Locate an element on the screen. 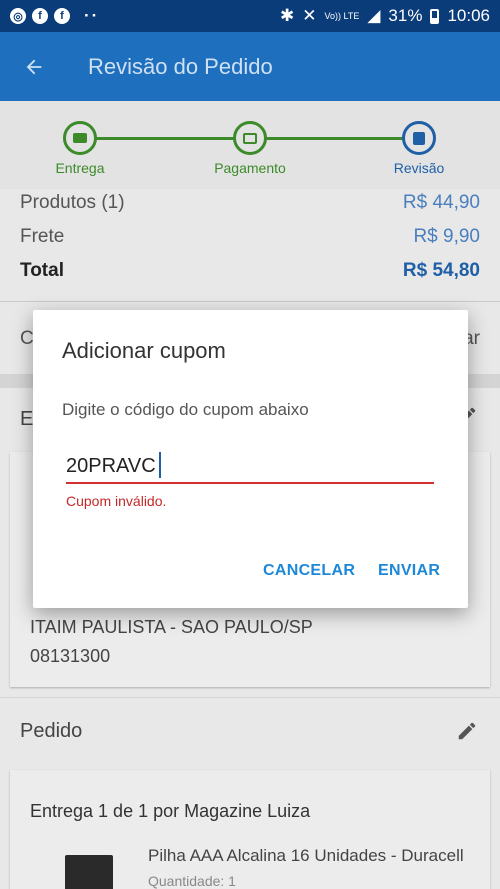  truck-icon is located at coordinates (80, 138).